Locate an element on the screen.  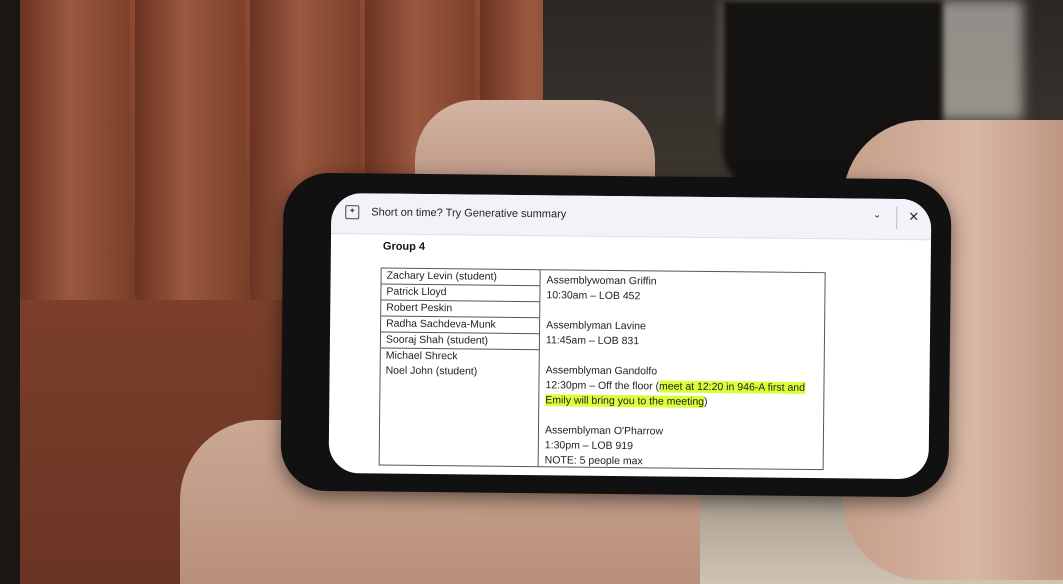
meeting-time: 10:30am – LOB 452 is located at coordinates (593, 296).